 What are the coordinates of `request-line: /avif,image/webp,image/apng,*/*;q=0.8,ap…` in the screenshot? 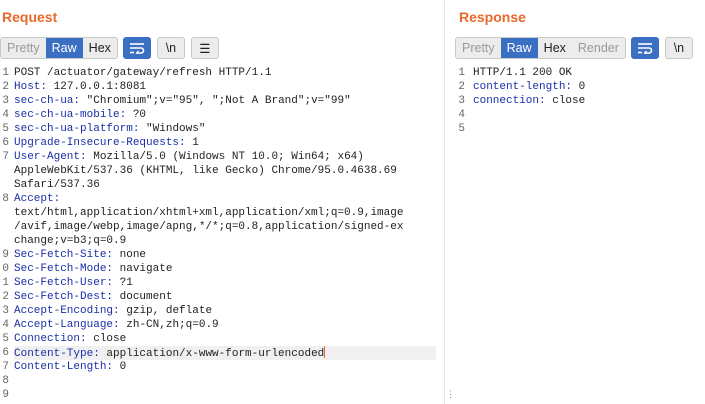 It's located at (225, 227).